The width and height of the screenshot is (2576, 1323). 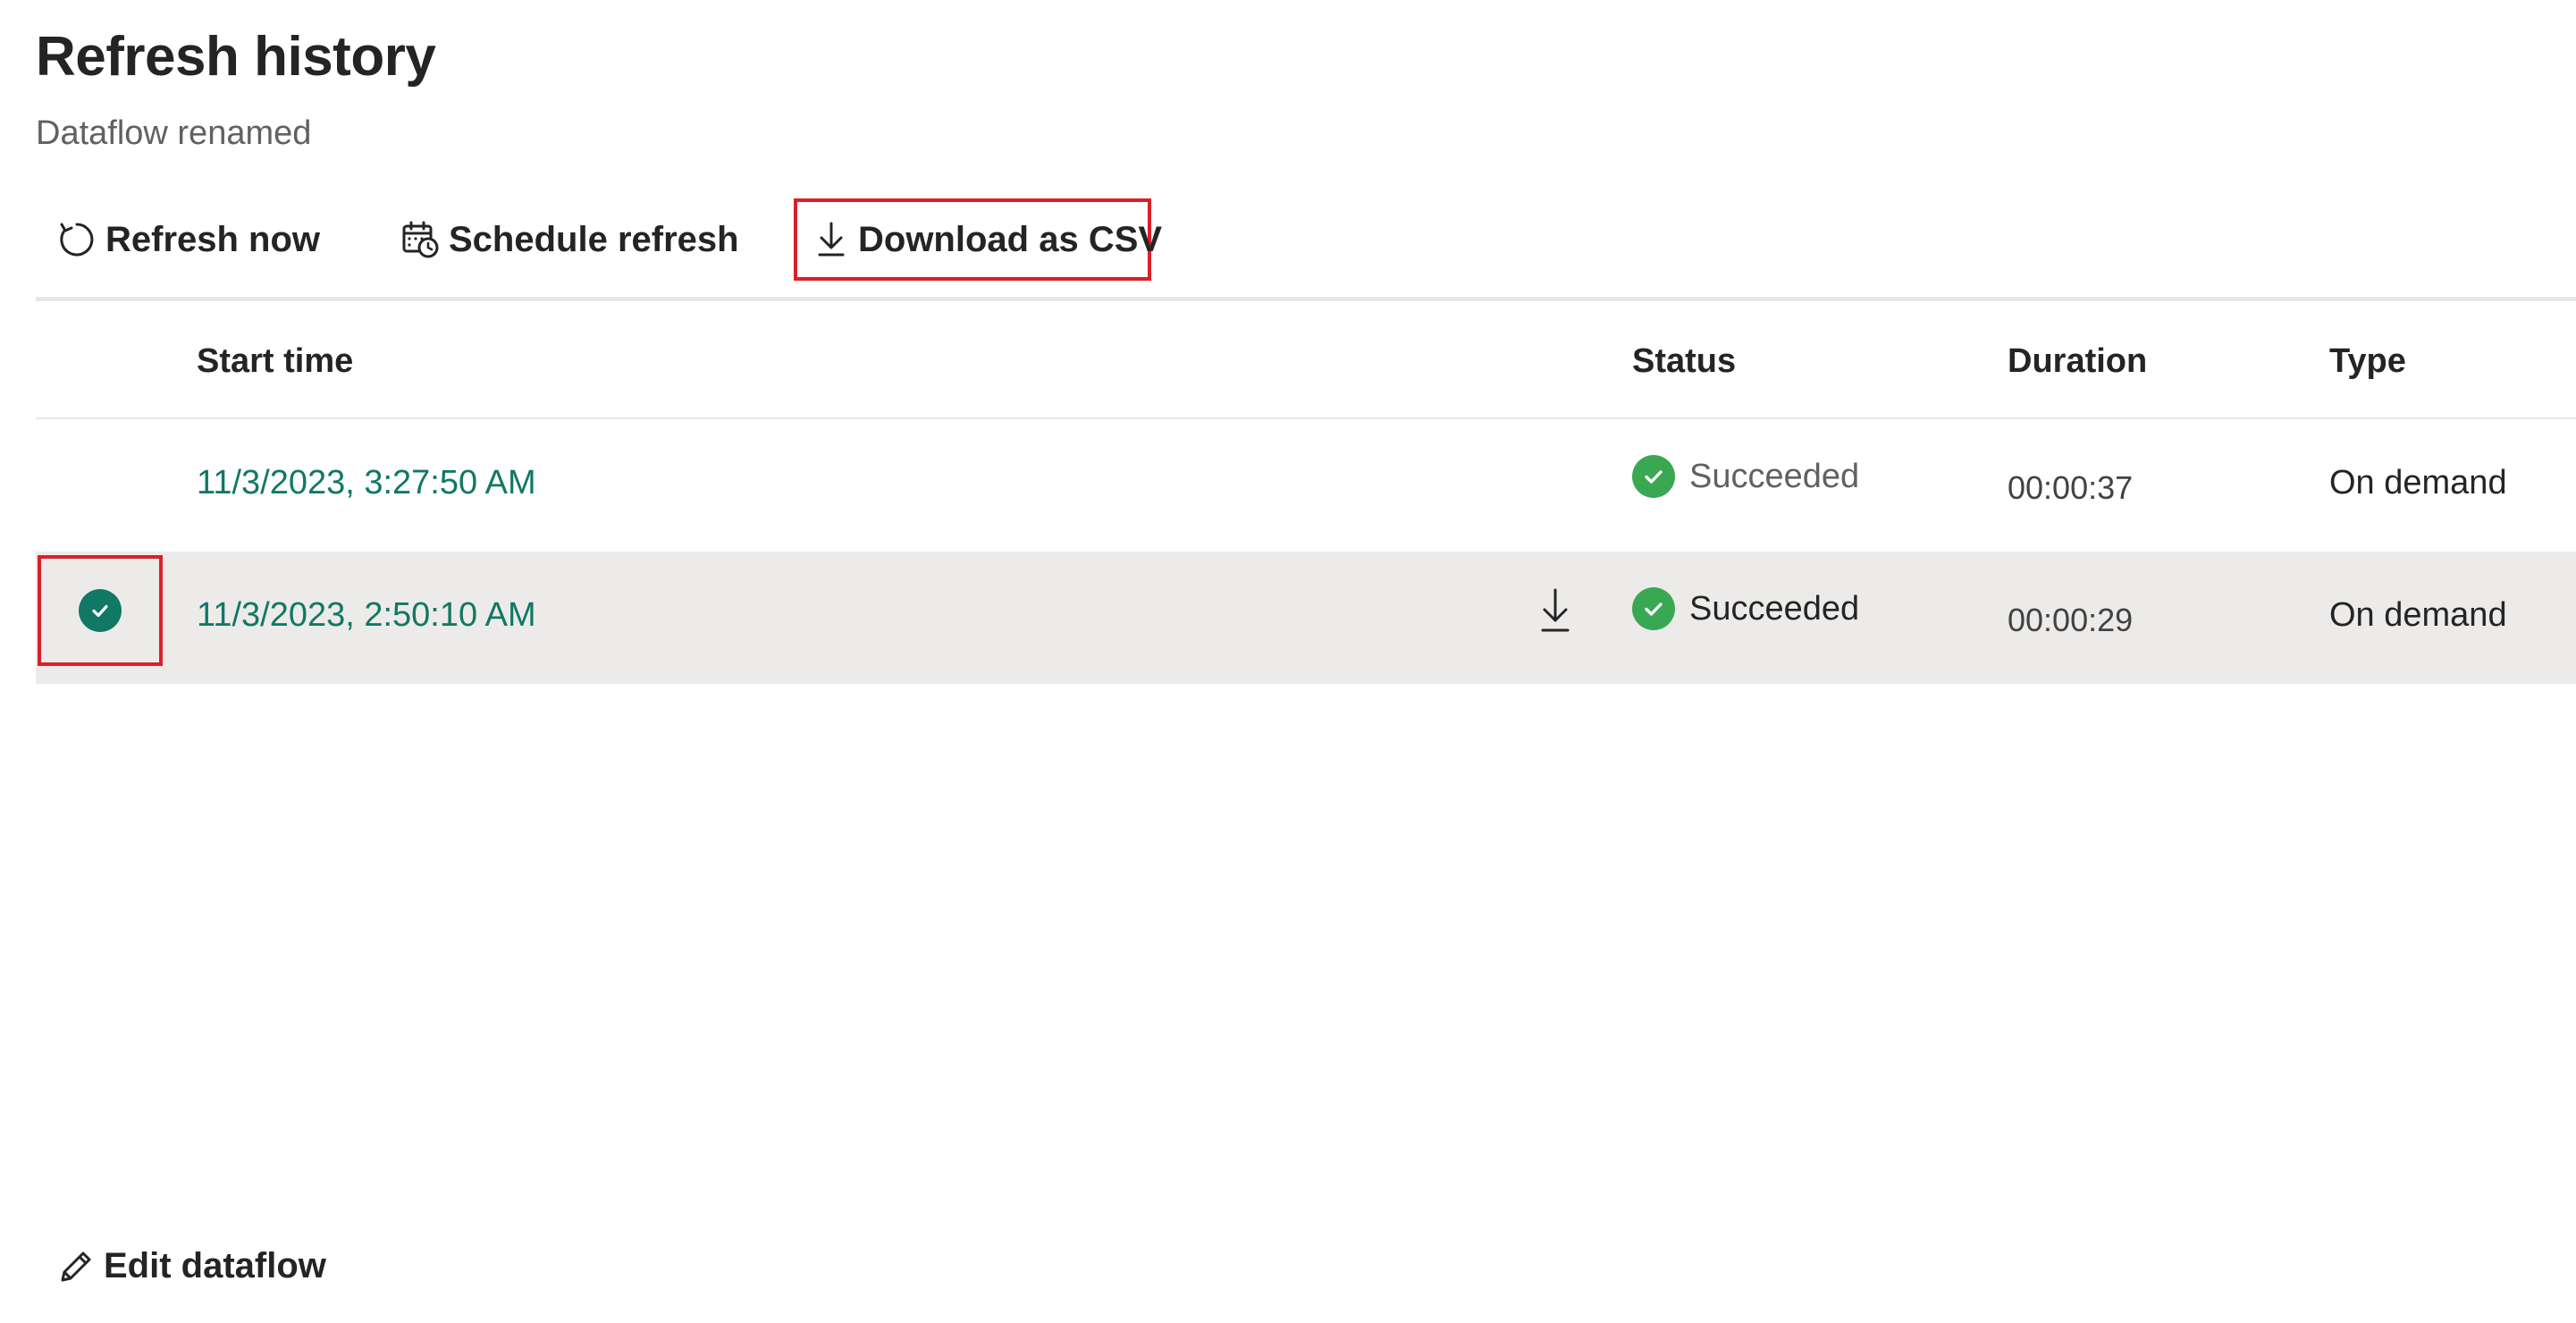 What do you see at coordinates (2071, 488) in the screenshot?
I see `duration-cell: 00:00:37` at bounding box center [2071, 488].